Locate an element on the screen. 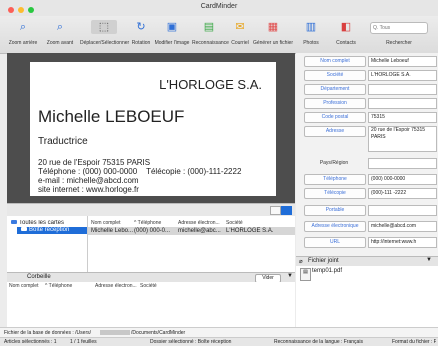  col-header-company: Société is located at coordinates (234, 223).